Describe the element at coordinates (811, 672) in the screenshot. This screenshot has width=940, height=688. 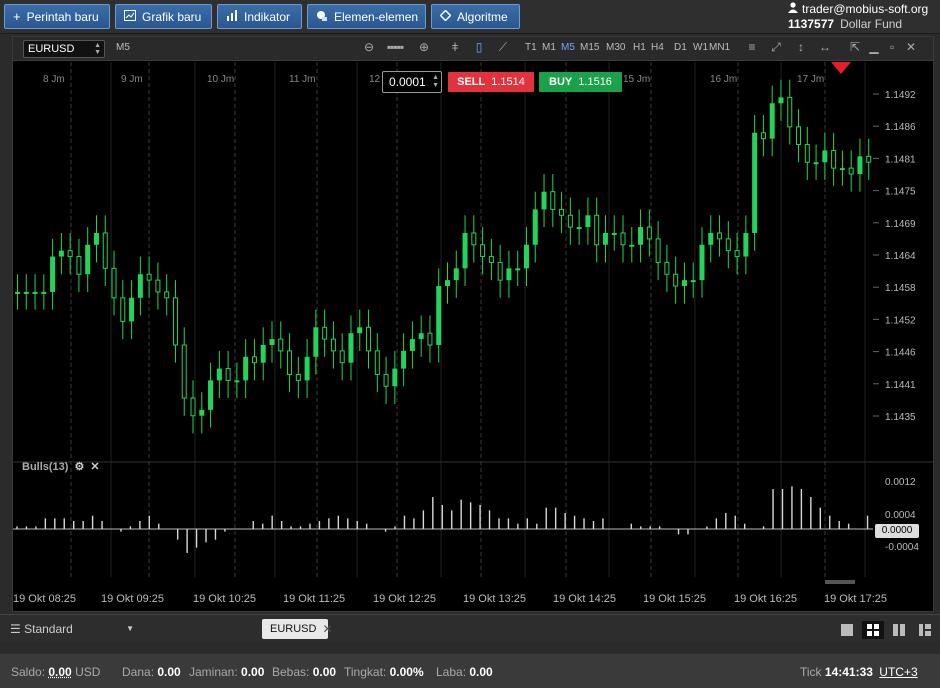
I see `tick-label: Tick` at that location.